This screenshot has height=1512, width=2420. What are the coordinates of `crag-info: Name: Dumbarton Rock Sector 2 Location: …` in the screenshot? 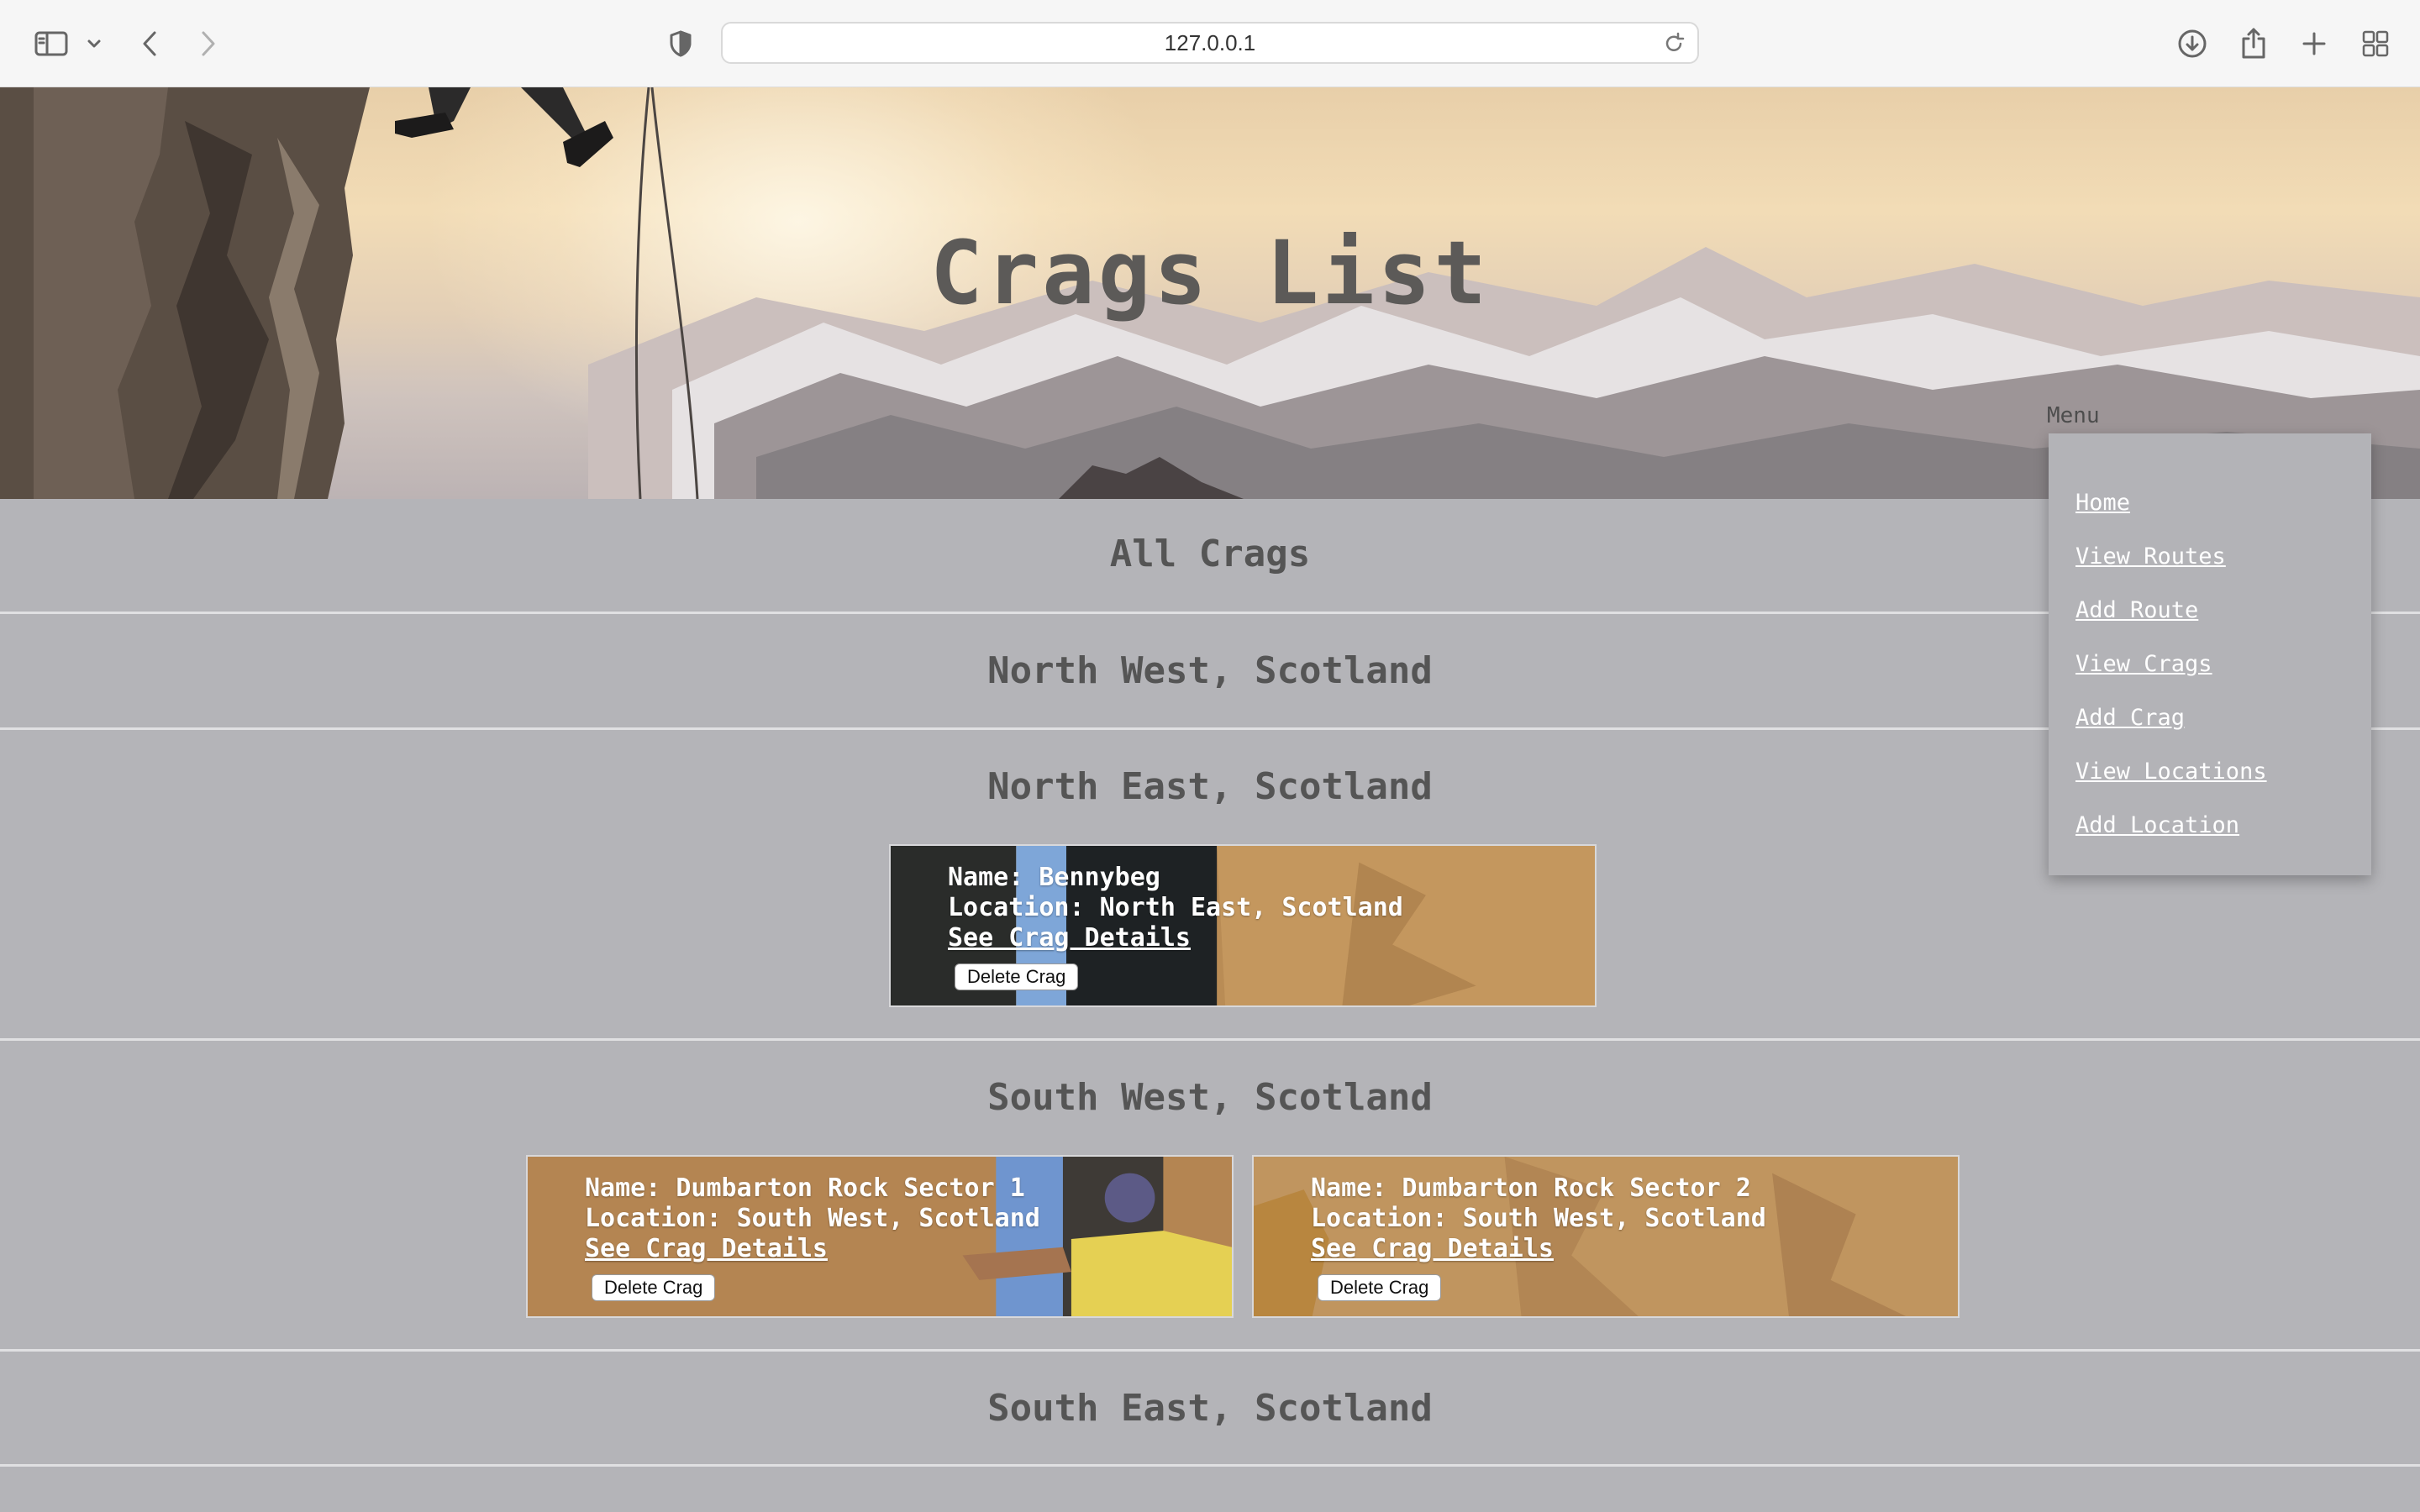 It's located at (1538, 1218).